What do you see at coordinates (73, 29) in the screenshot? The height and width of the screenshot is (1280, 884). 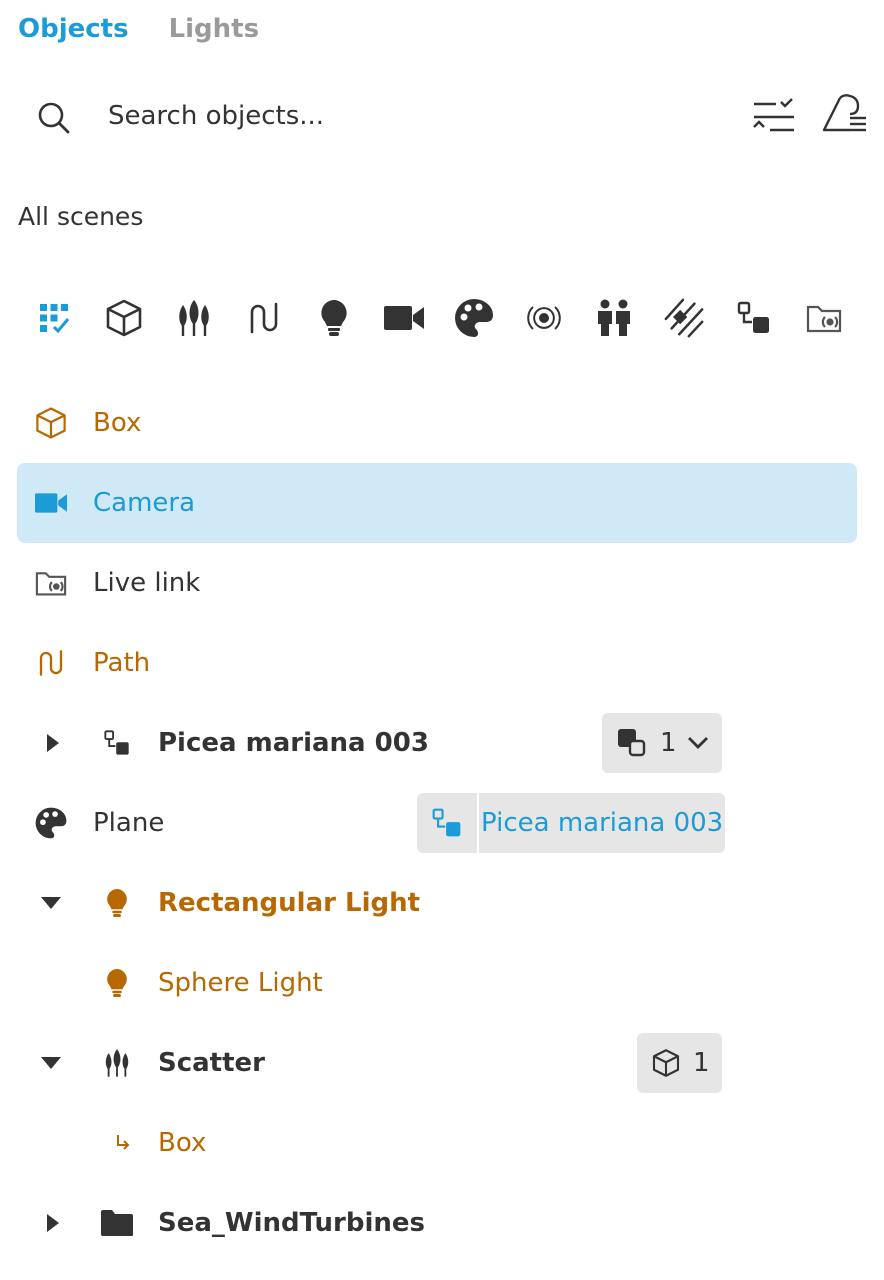 I see `tab-objects: Objects` at bounding box center [73, 29].